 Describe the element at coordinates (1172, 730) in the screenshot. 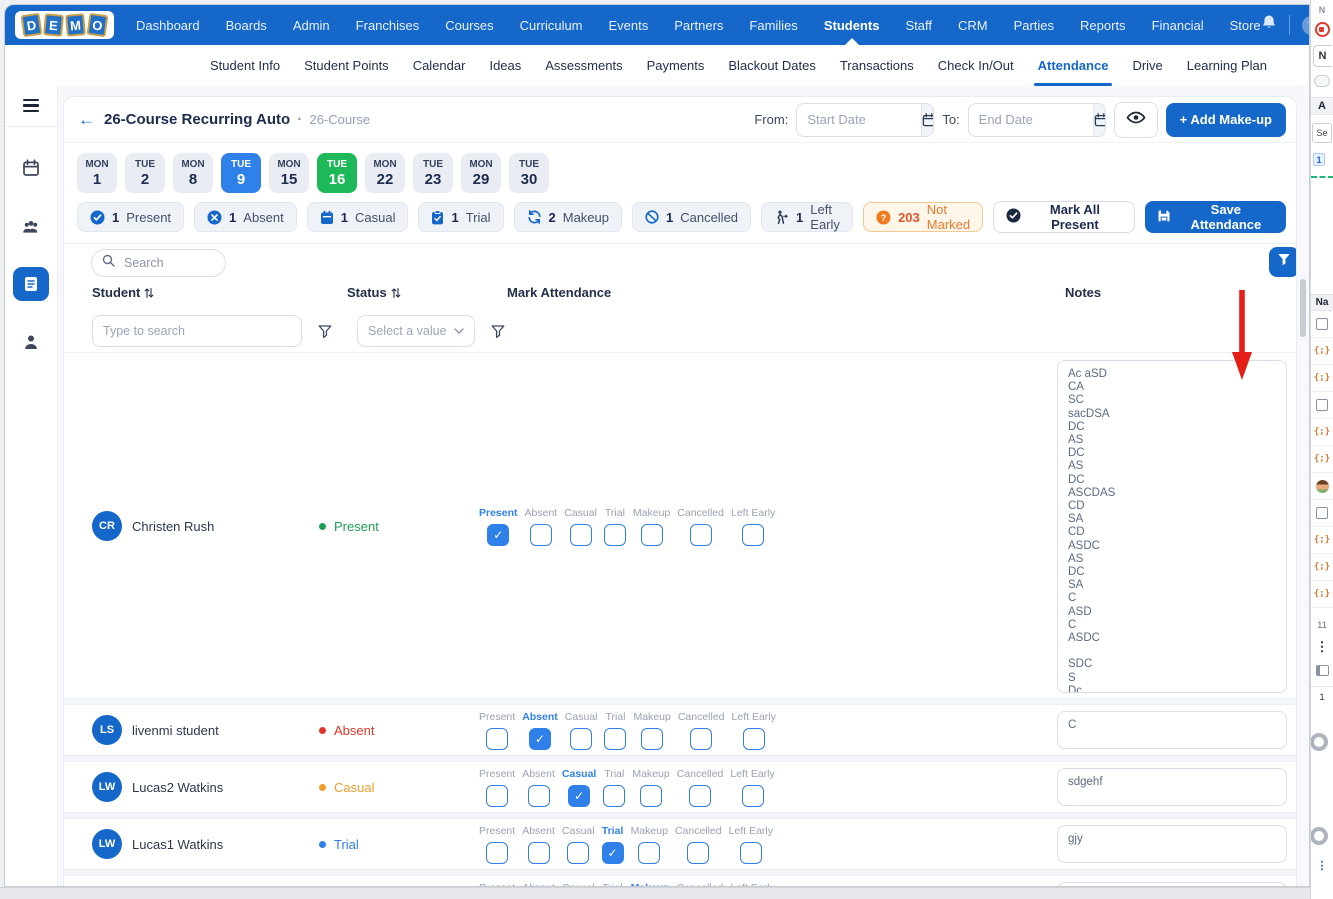

I see `note-textarea: C` at that location.